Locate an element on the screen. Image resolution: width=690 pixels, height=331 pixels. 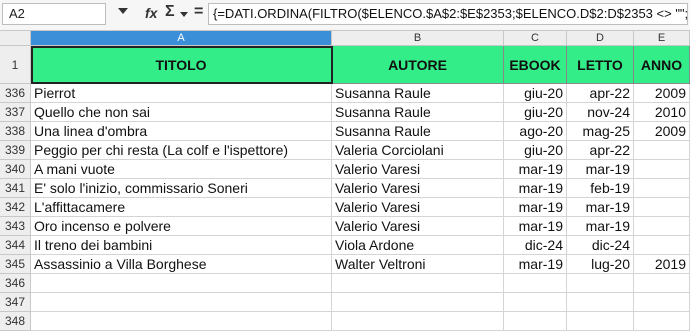
row-header: 345 is located at coordinates (15, 264).